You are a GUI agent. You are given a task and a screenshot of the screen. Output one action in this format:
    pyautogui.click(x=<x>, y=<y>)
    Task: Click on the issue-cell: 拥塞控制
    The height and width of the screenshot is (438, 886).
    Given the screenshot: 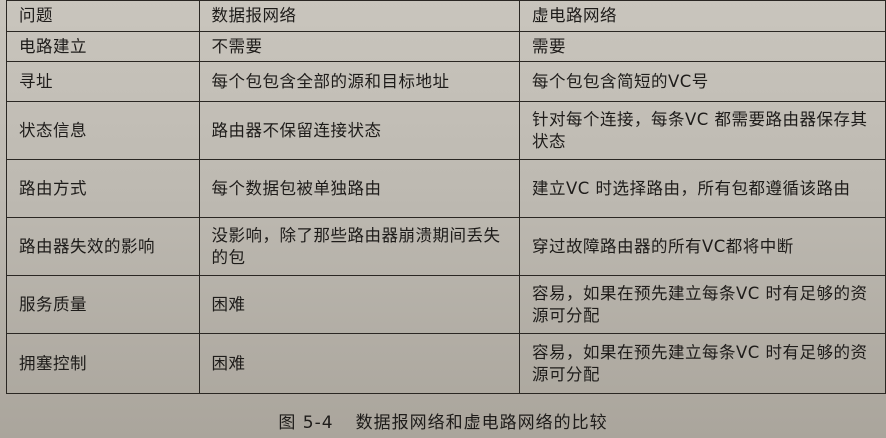 What is the action you would take?
    pyautogui.click(x=103, y=363)
    